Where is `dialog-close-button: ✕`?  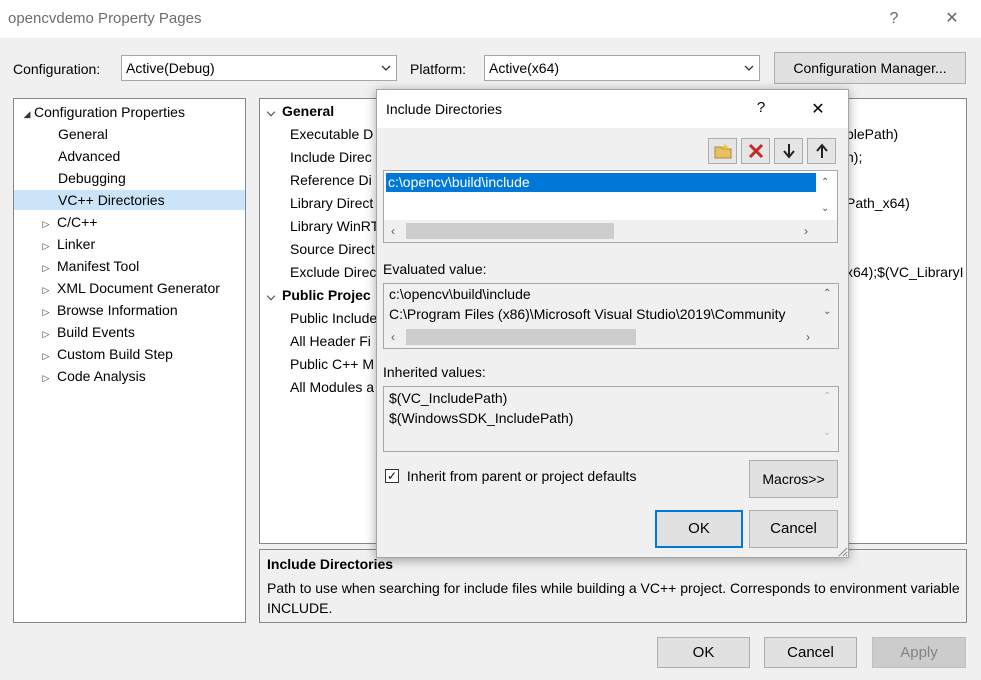 dialog-close-button: ✕ is located at coordinates (818, 109).